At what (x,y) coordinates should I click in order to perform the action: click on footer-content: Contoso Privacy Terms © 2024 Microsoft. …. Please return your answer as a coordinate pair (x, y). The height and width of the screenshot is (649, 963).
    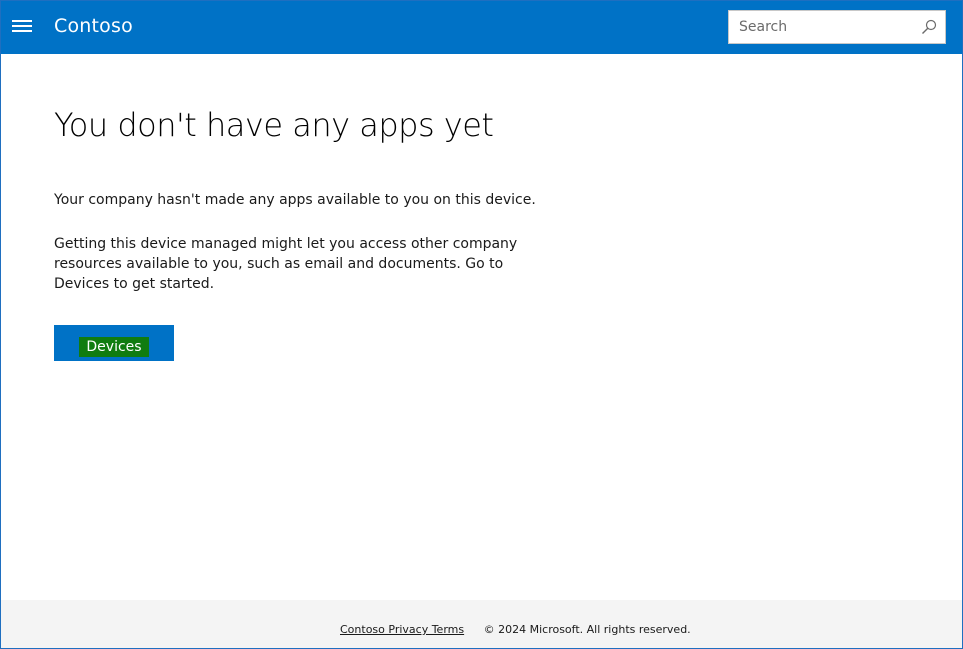
    Looking at the image, I should click on (515, 629).